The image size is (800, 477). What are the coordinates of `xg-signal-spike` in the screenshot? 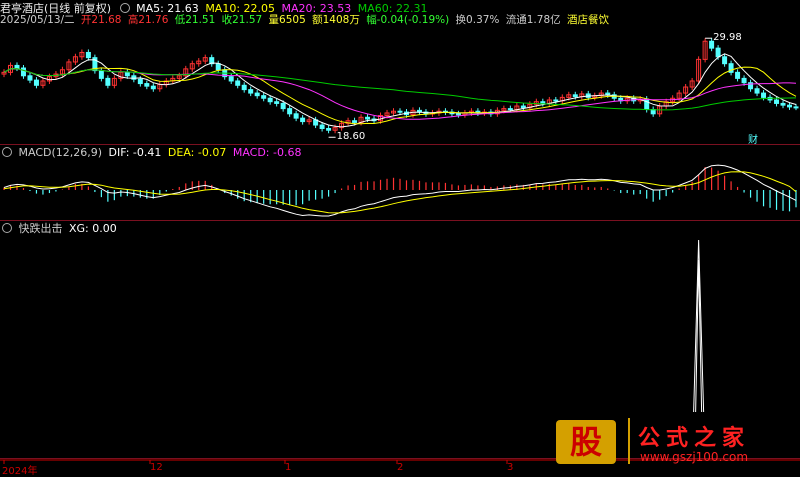 It's located at (699, 336).